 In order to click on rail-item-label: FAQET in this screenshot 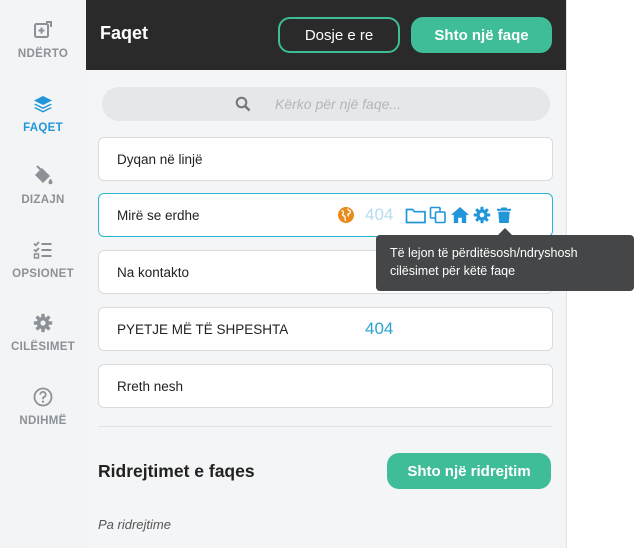, I will do `click(43, 128)`.